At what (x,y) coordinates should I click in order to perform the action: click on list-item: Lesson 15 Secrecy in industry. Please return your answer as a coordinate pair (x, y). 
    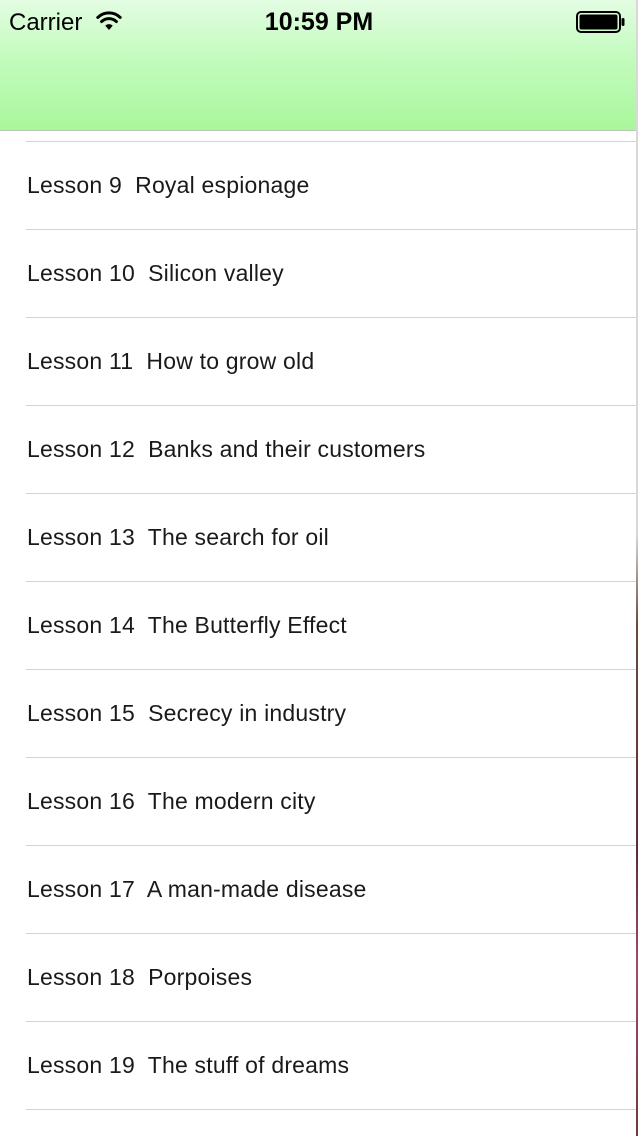
    Looking at the image, I should click on (318, 713).